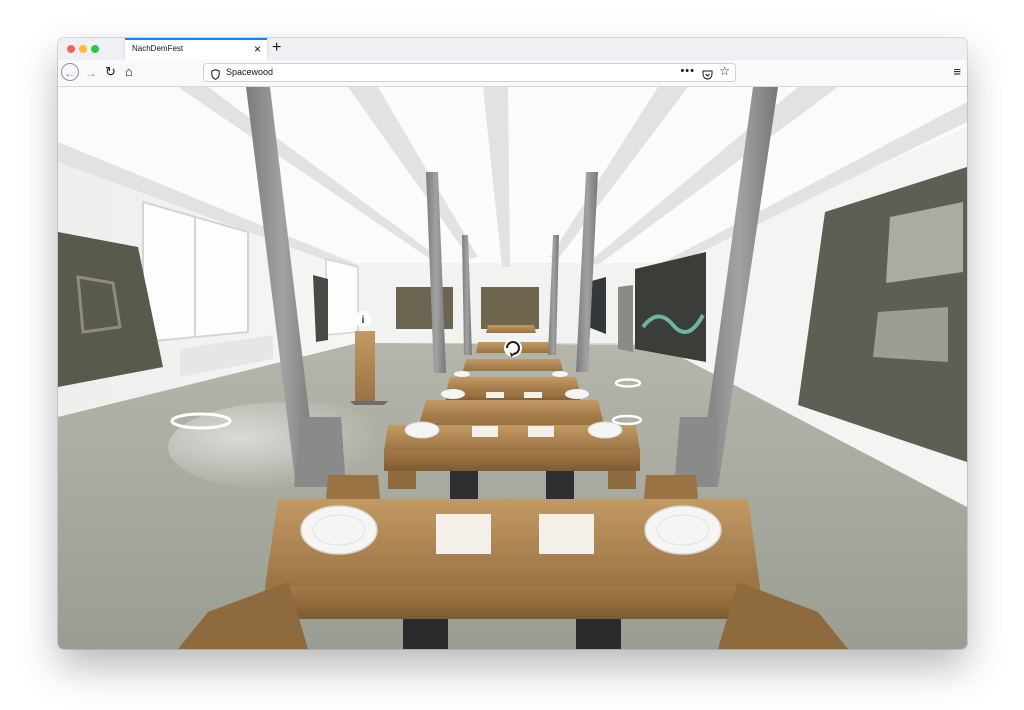 The image size is (1024, 710). Describe the element at coordinates (276, 48) in the screenshot. I see `new-tab-button: +` at that location.